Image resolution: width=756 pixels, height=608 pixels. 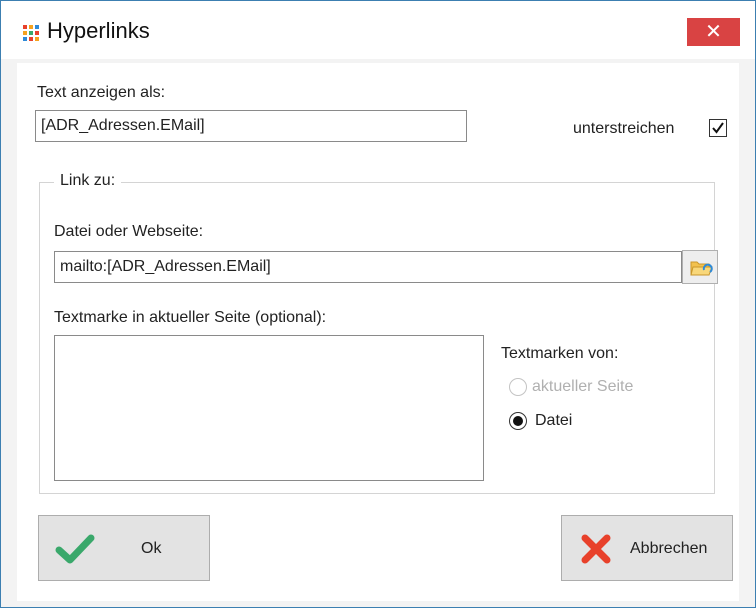 What do you see at coordinates (124, 548) in the screenshot?
I see `ok-button: Ok` at bounding box center [124, 548].